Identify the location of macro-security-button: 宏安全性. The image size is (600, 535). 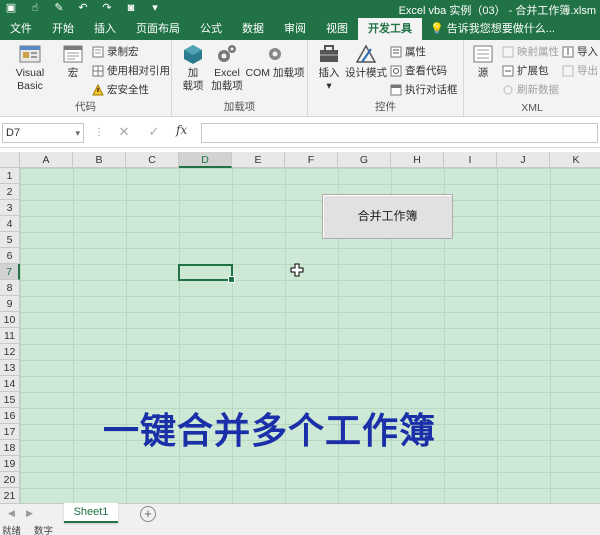
(120, 89).